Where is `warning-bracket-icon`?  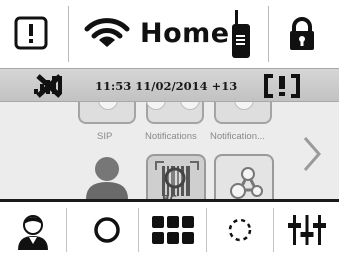 warning-bracket-icon is located at coordinates (282, 86).